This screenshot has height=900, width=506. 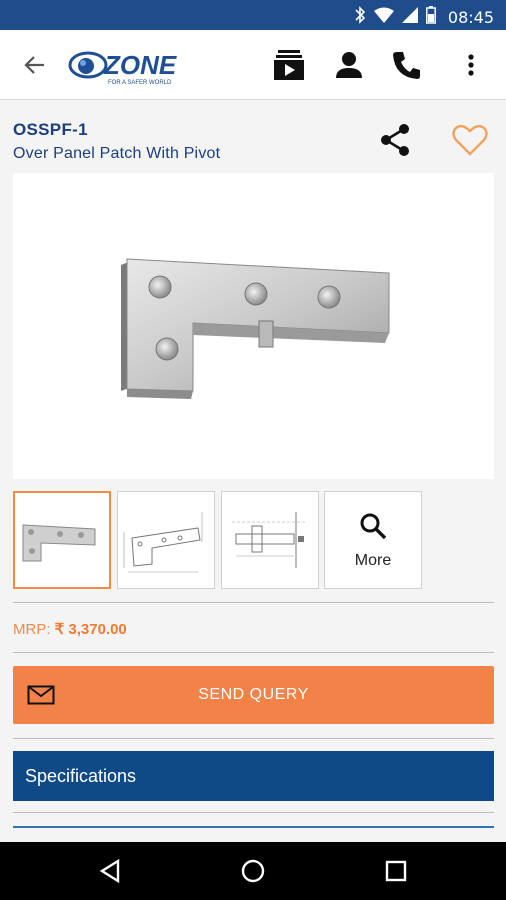 I want to click on svg-text: FOR A SAFER WORLD, so click(x=140, y=83).